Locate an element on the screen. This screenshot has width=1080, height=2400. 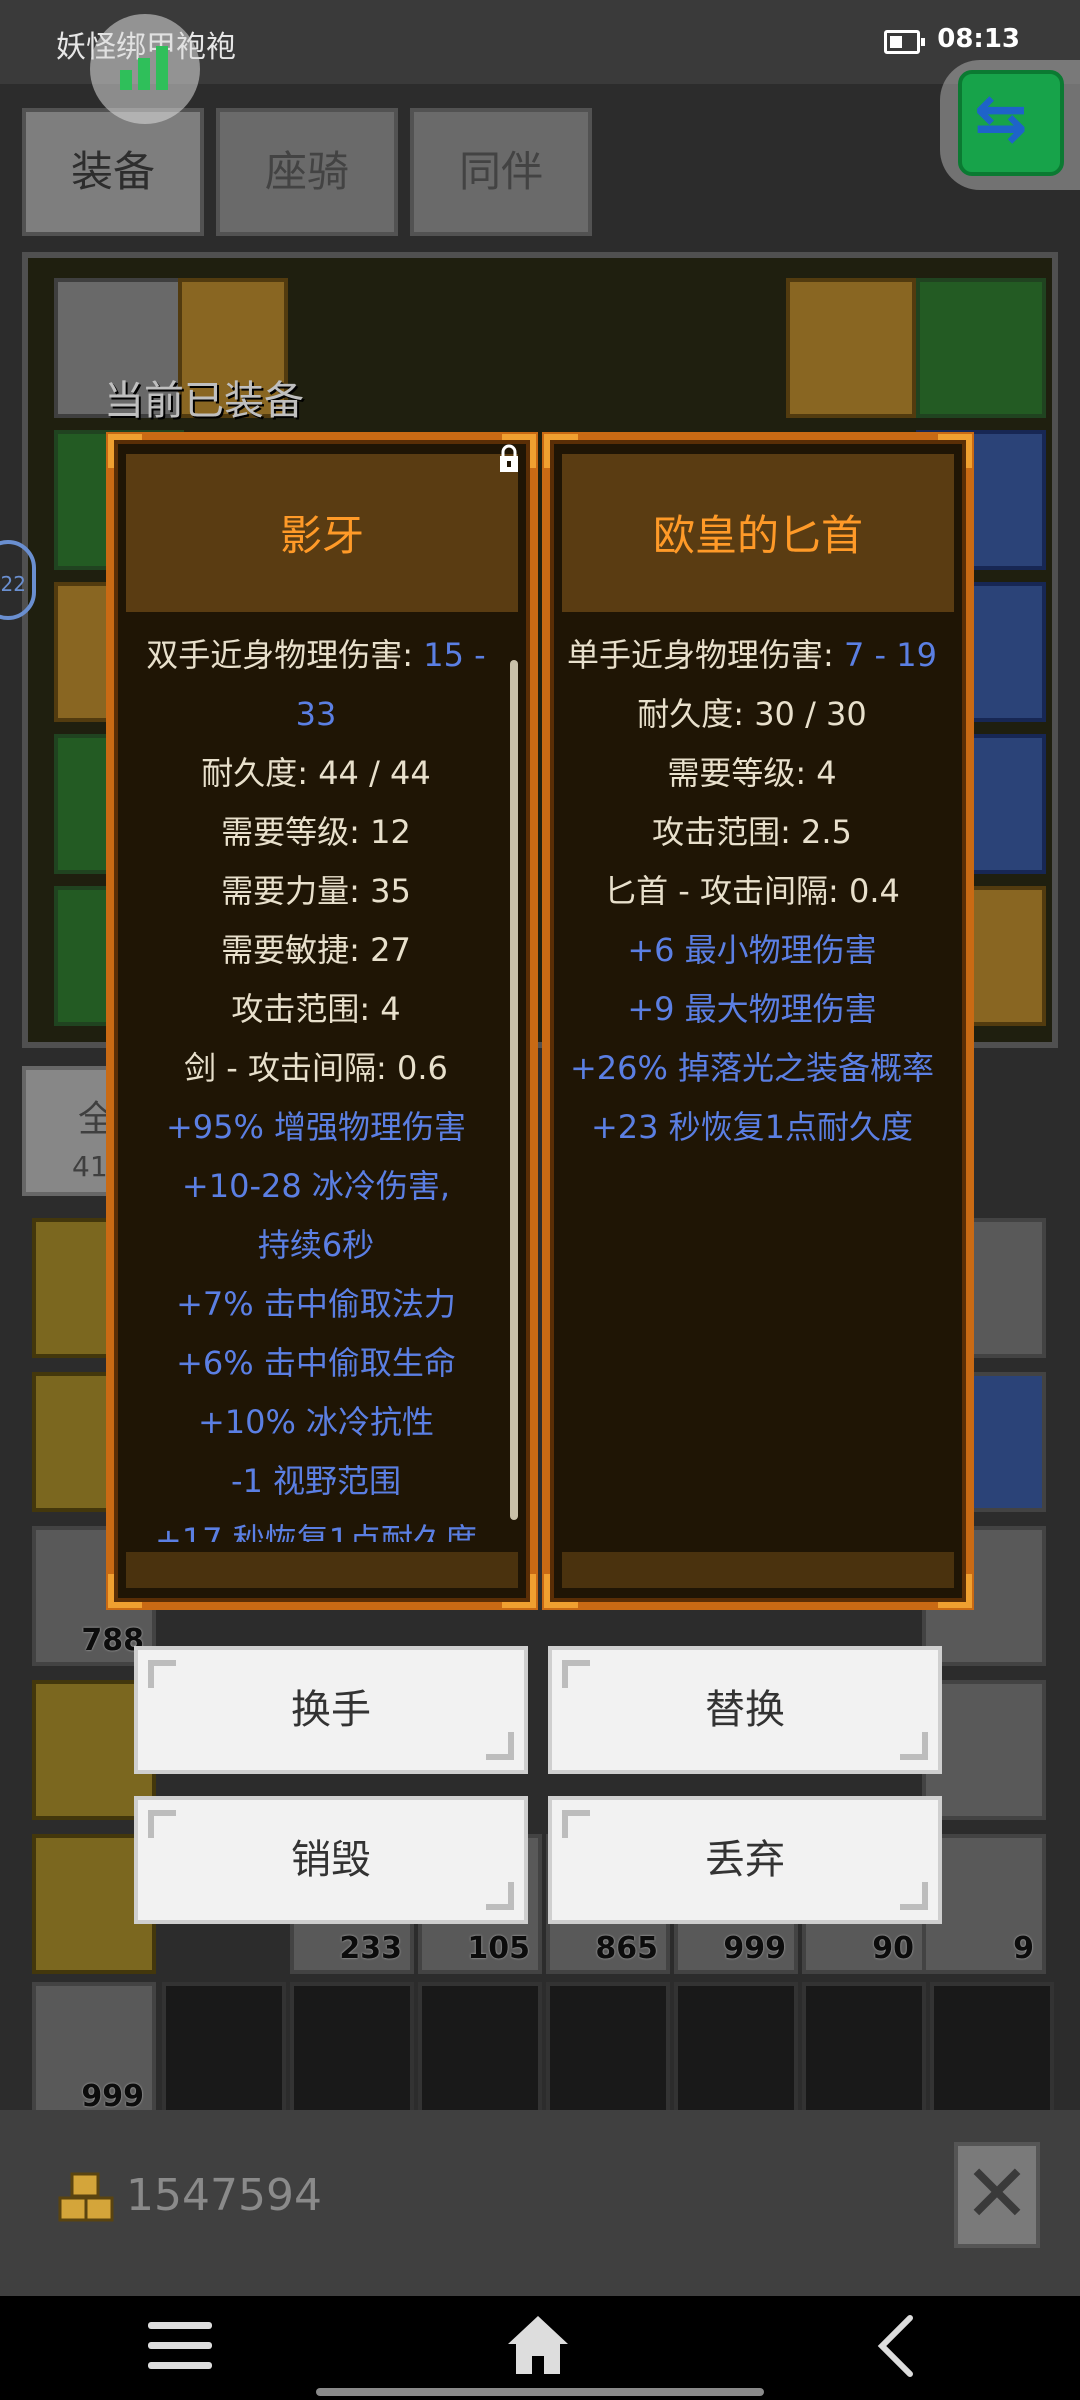
stat-text: 匕首 - 攻击间隔: 0.4 is located at coordinates (752, 891).